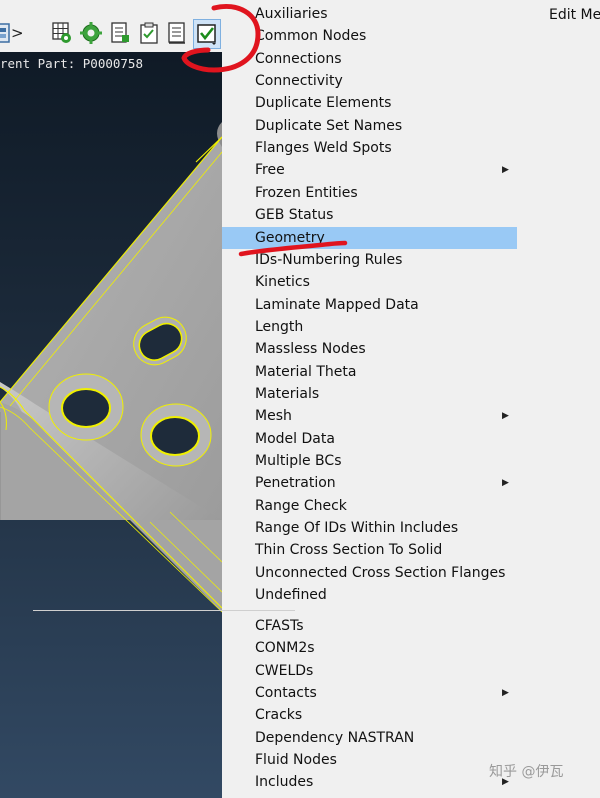 Image resolution: width=600 pixels, height=798 pixels. I want to click on menu-item-ids-numbering-rules: IDs-Numbering Rules, so click(395, 260).